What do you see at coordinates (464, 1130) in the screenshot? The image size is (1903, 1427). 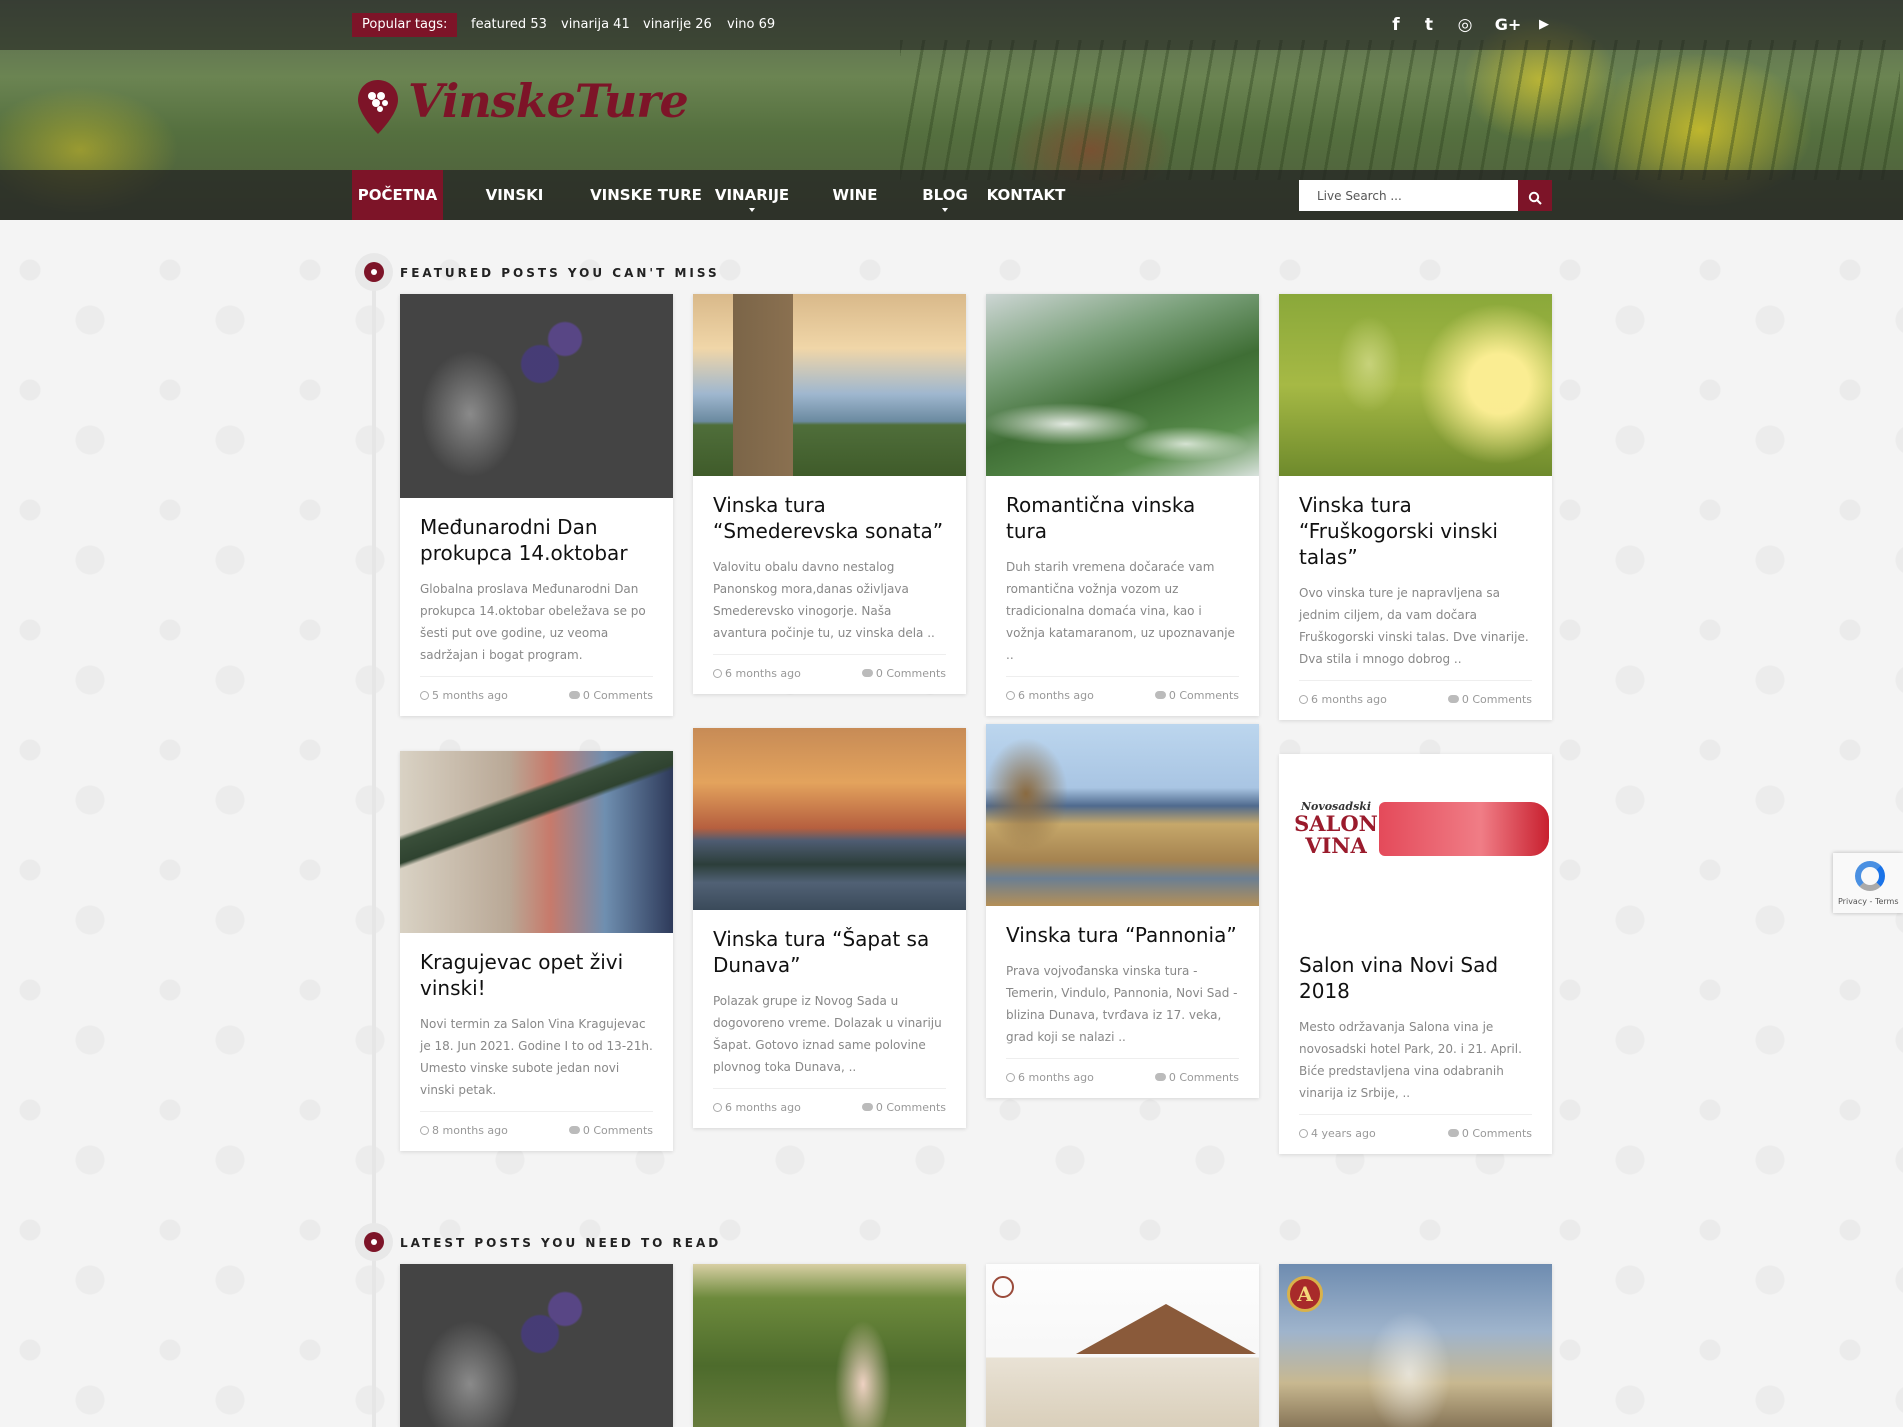 I see `post-time: 8 months ago` at bounding box center [464, 1130].